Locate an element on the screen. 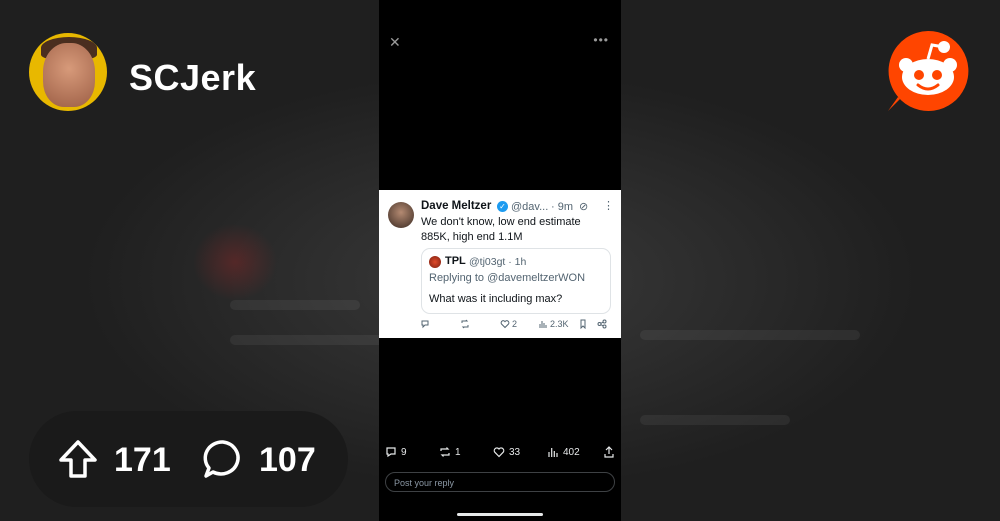 The image size is (1000, 521). repost-count: 1 is located at coordinates (458, 452).